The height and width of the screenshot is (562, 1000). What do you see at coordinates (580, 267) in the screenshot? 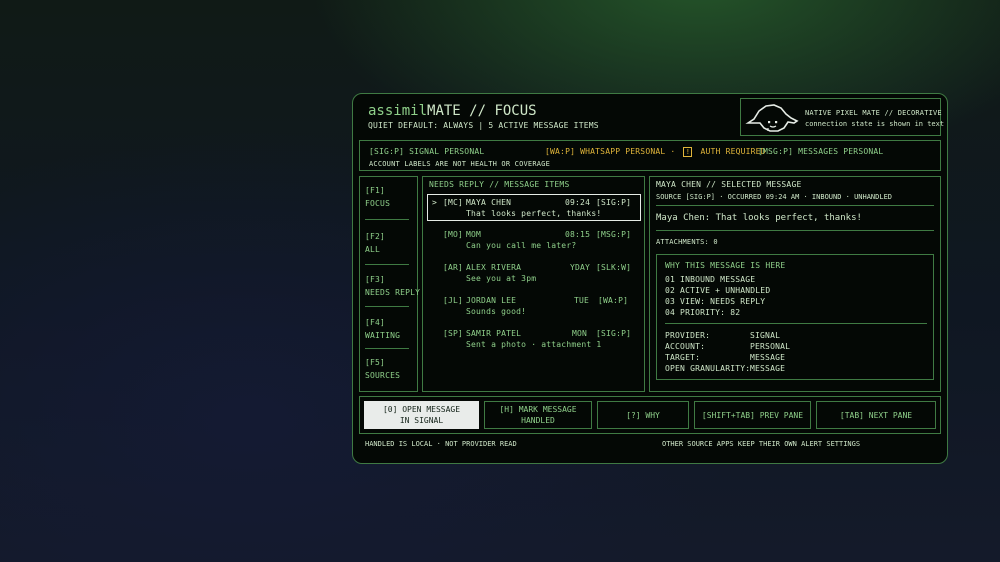
I see `message-time: YDAY` at bounding box center [580, 267].